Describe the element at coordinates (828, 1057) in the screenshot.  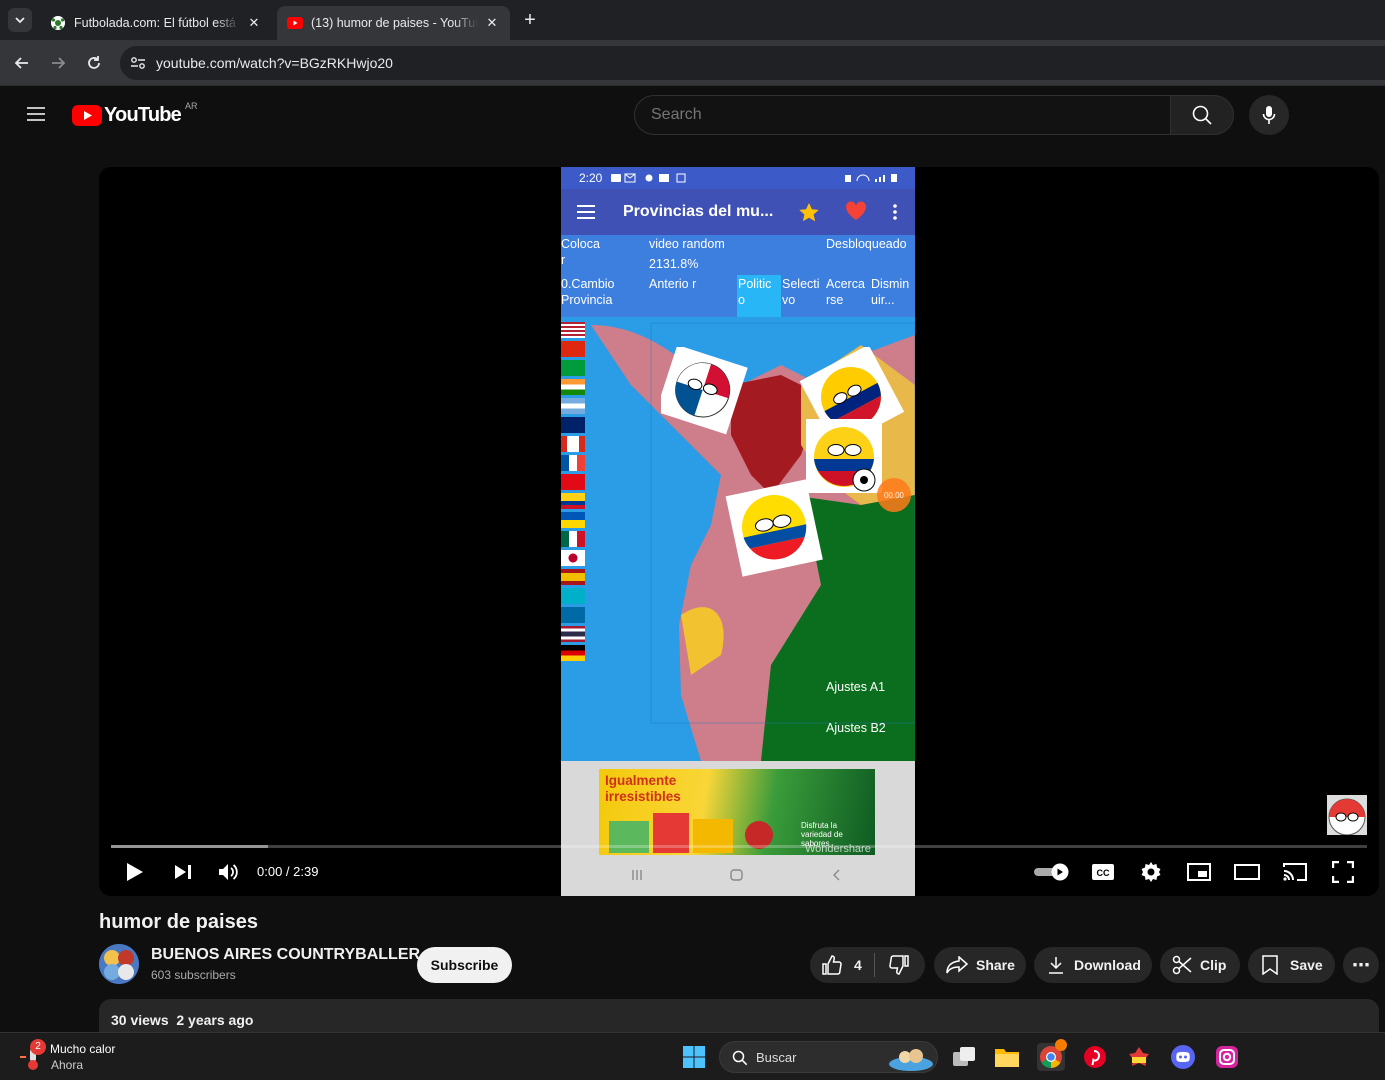
I see `taskbar-search: Buscar` at that location.